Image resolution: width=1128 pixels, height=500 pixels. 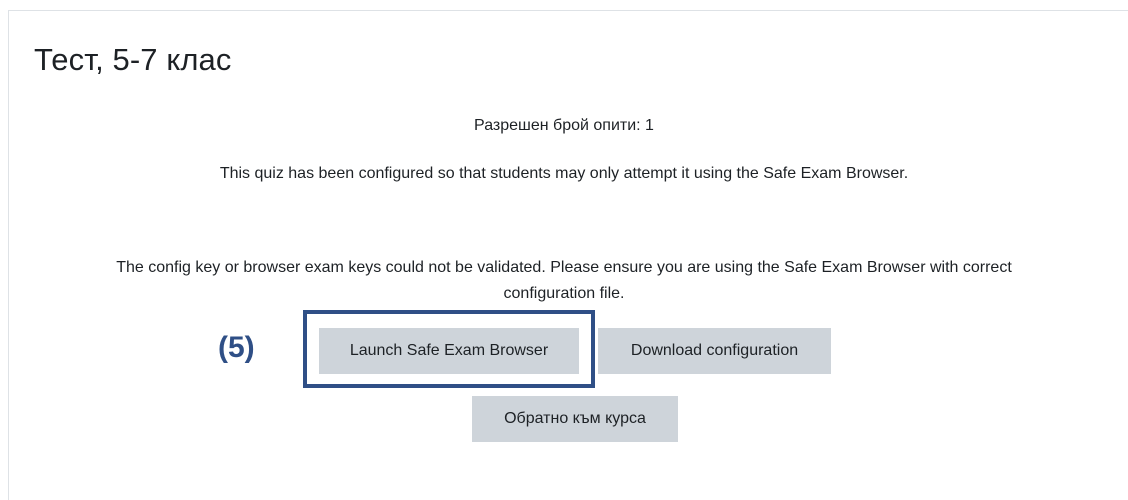 What do you see at coordinates (236, 347) in the screenshot?
I see `annotation-step-label: (5)` at bounding box center [236, 347].